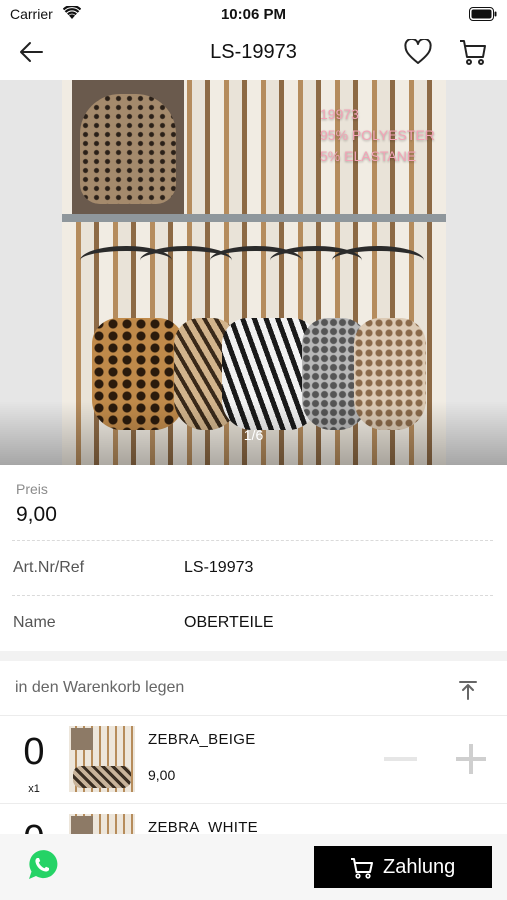  I want to click on detail-value-name: OBERTEILE, so click(229, 622).